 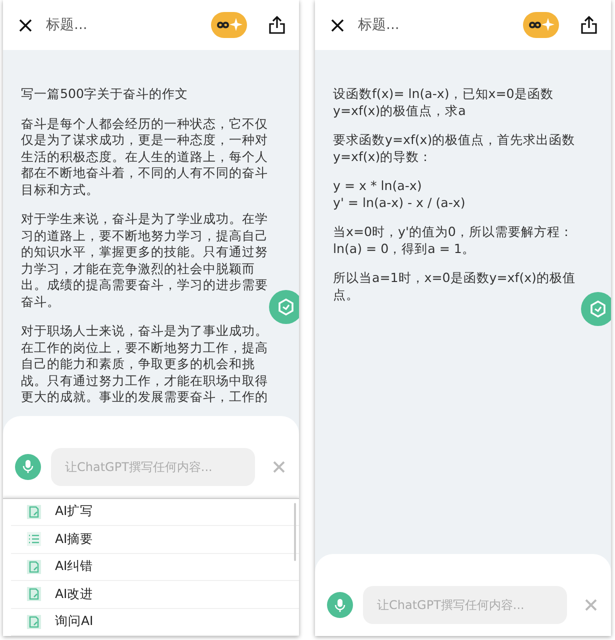 What do you see at coordinates (155, 512) in the screenshot?
I see `menu-item: AI扩写` at bounding box center [155, 512].